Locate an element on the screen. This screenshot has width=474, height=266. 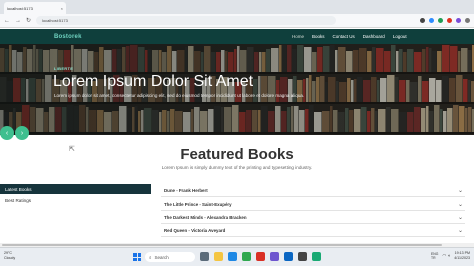
address-bar-row: ← → ↻ localhost:5173 is located at coordinates (237, 21).